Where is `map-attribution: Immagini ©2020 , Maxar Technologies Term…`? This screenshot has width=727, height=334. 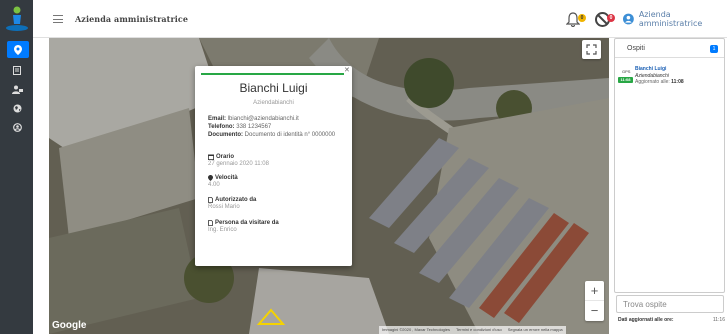
map-attribution: Immagini ©2020 , Maxar Technologies Term… is located at coordinates (472, 330).